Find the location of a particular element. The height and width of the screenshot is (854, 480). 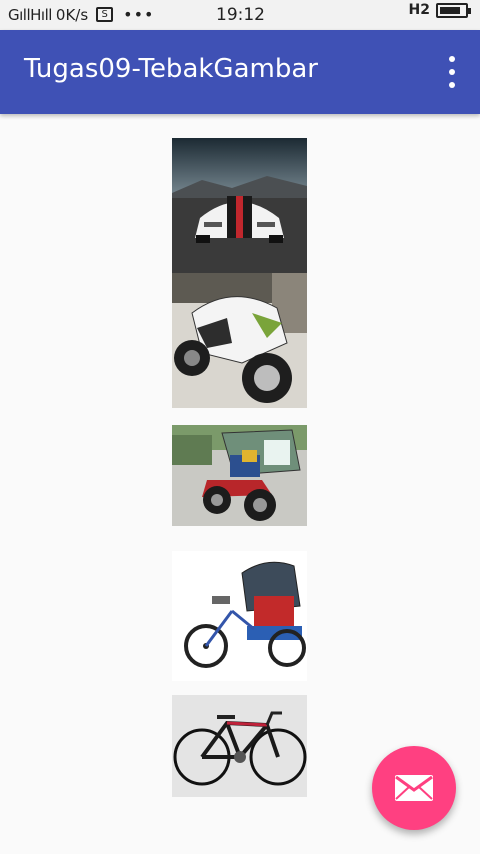

status-bar: GıllHıll 0K/s S ••• 19:12 H2 is located at coordinates (240, 15).